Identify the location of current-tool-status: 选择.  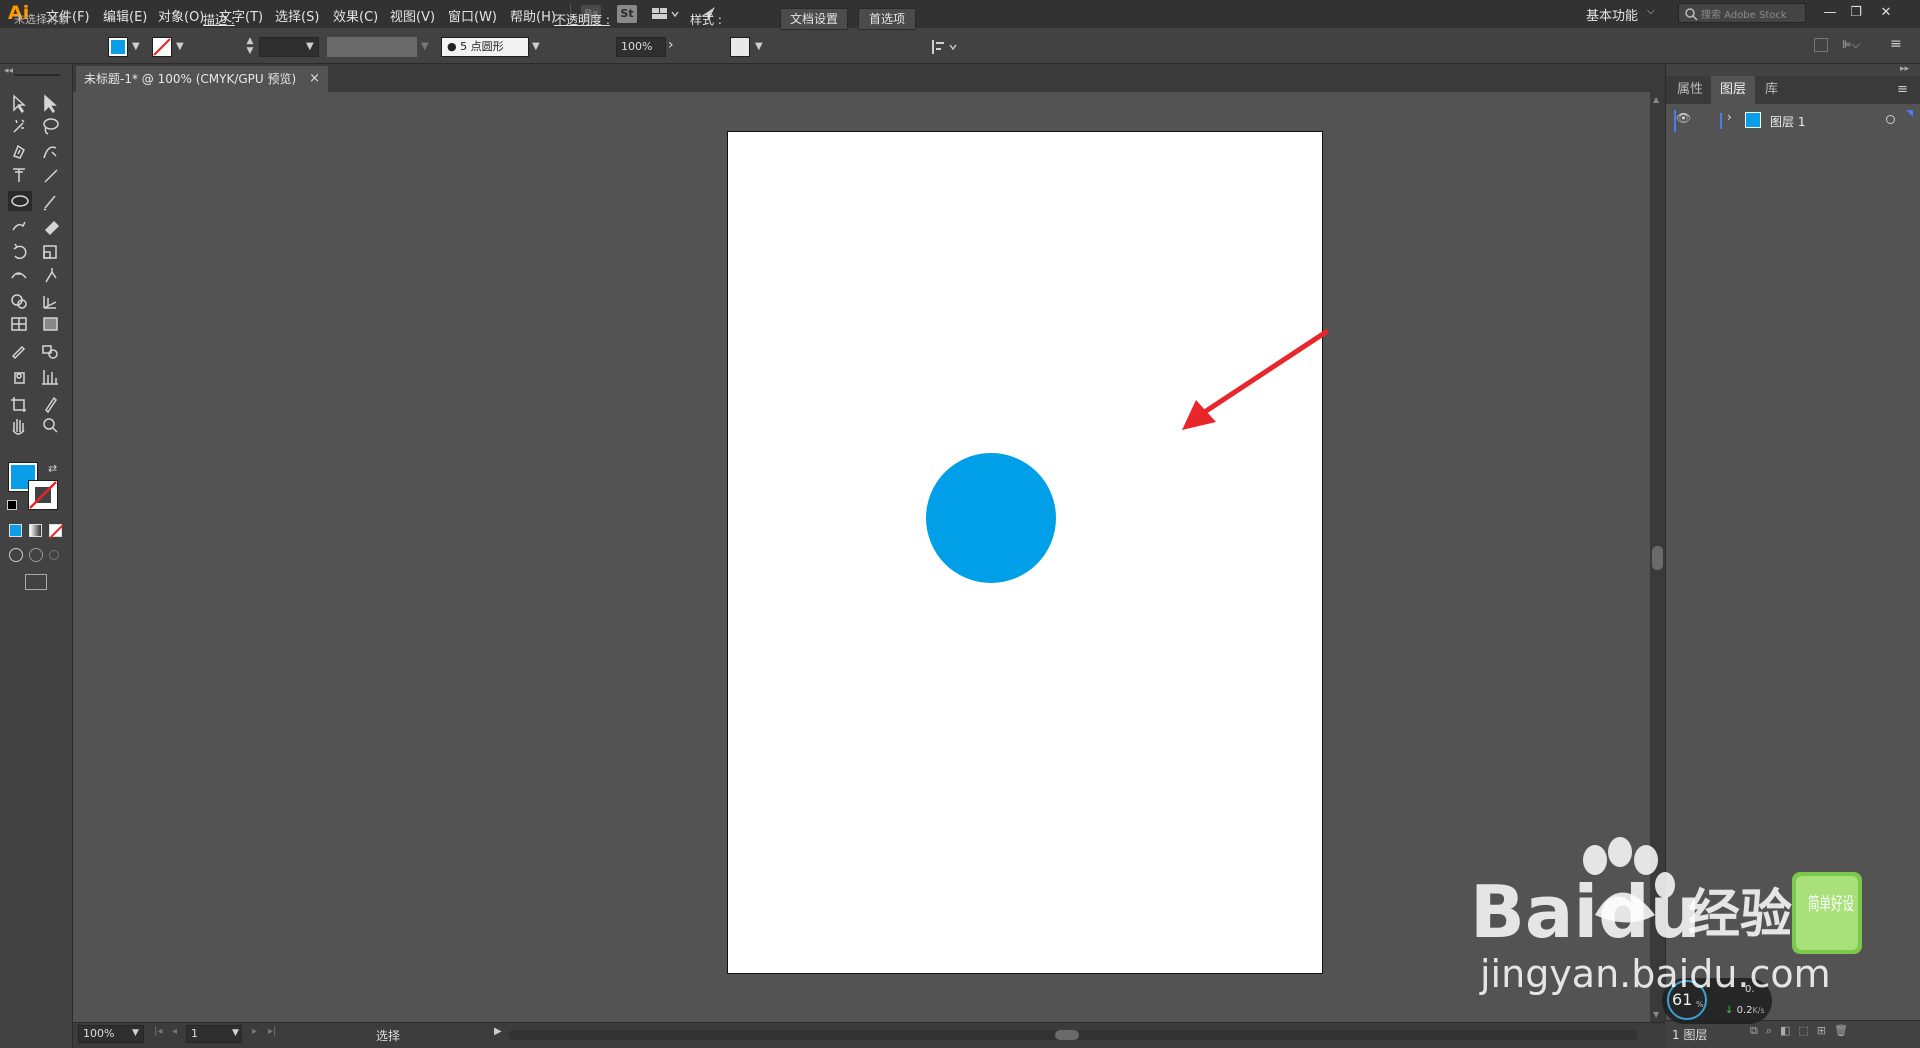
(388, 1036).